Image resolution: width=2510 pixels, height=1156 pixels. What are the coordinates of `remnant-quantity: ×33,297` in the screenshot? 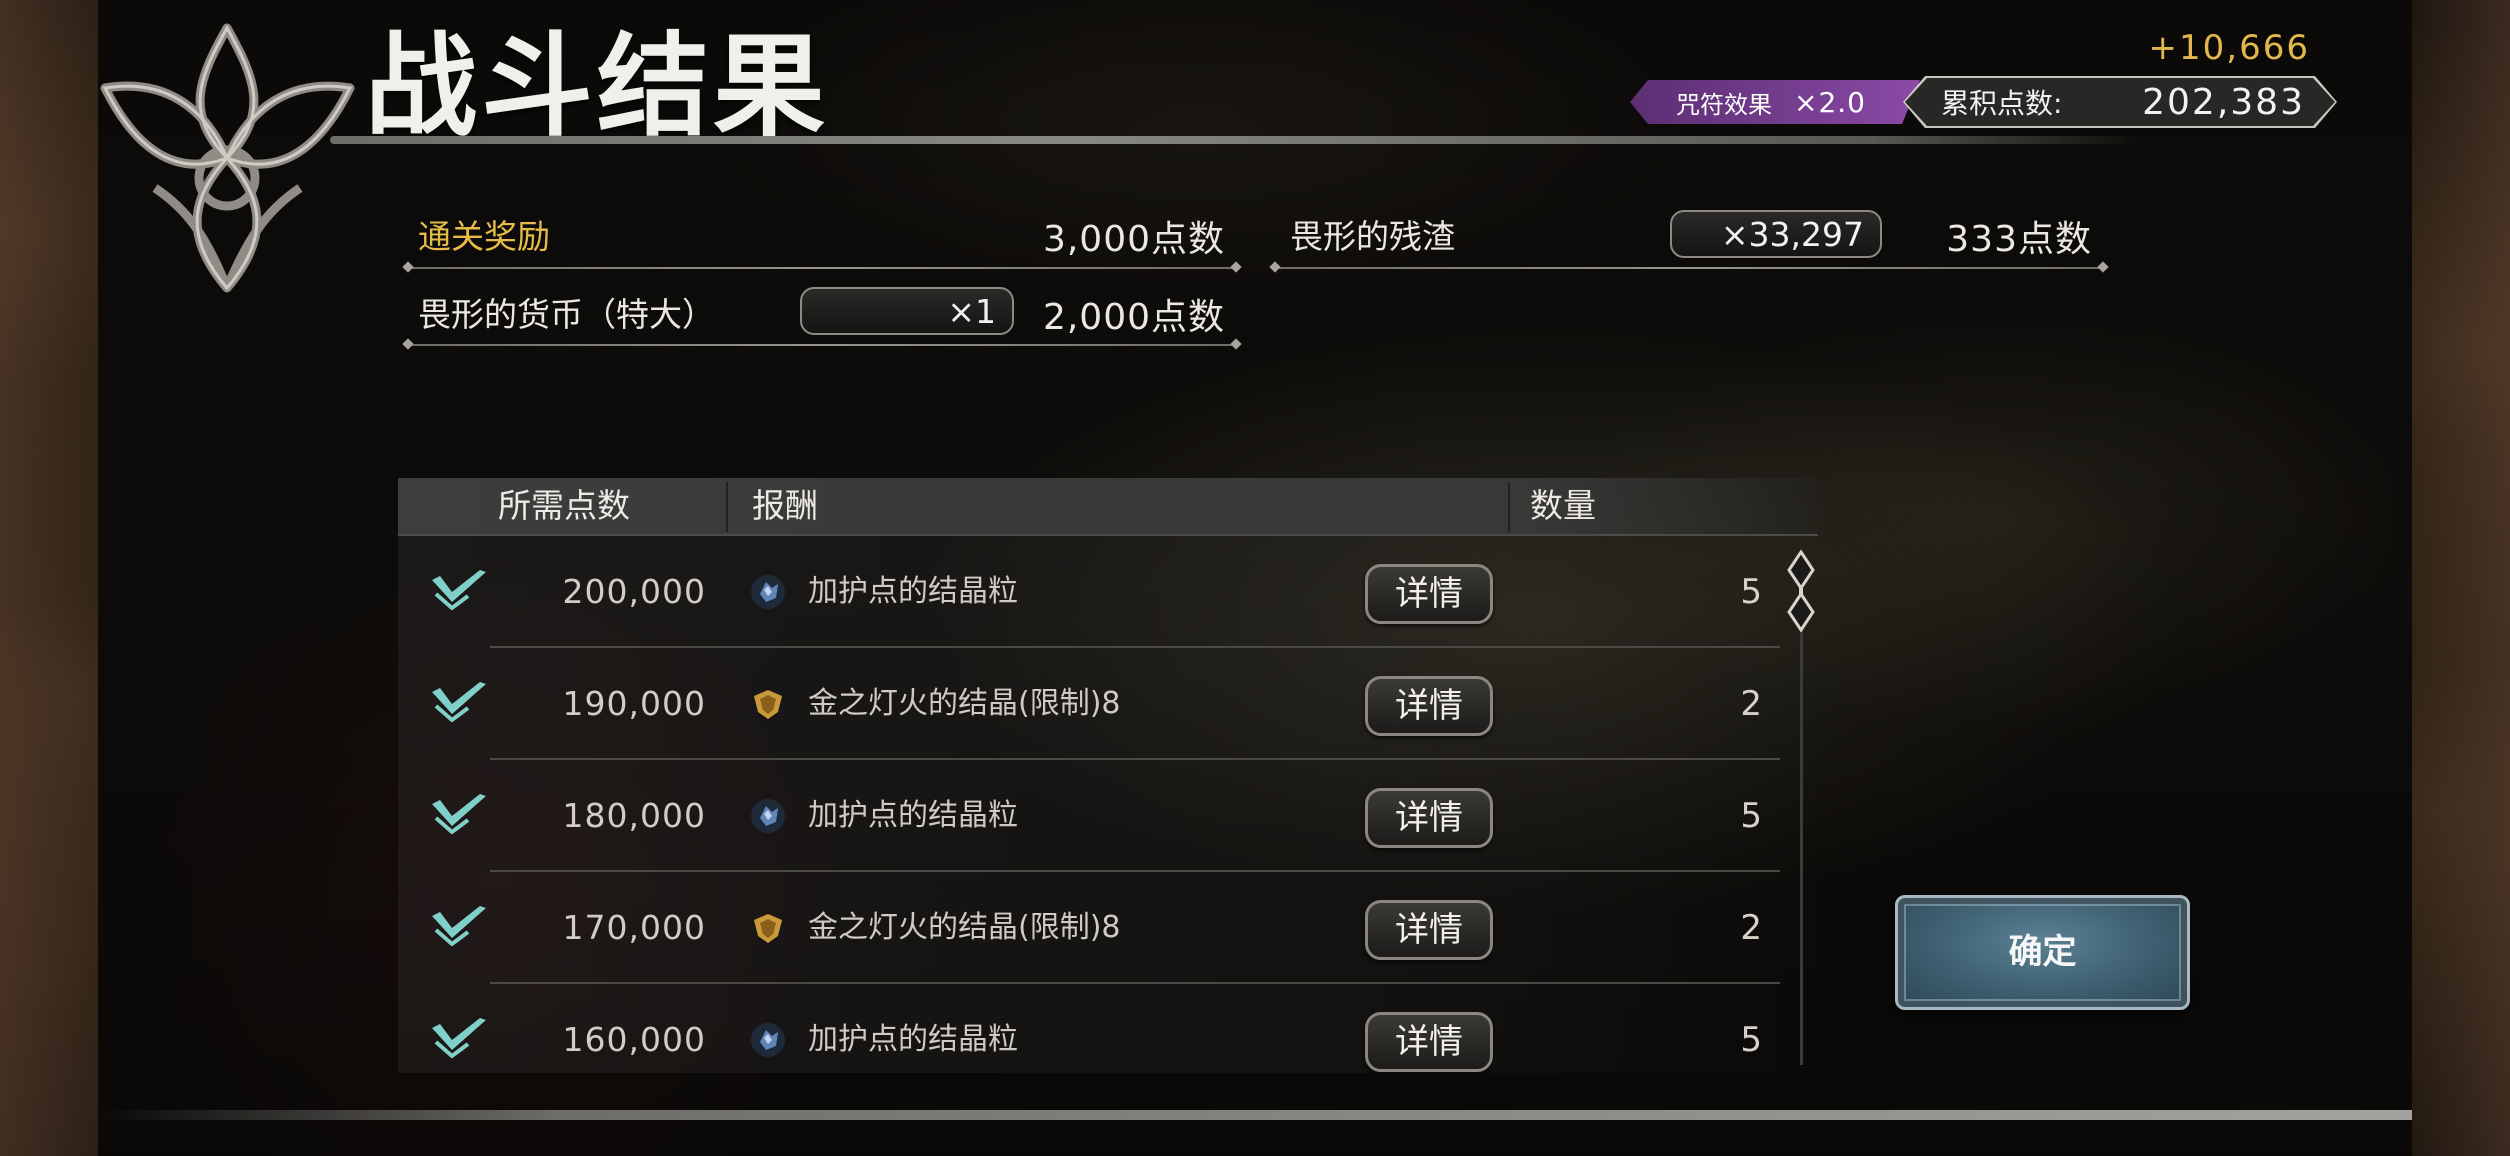 It's located at (1776, 234).